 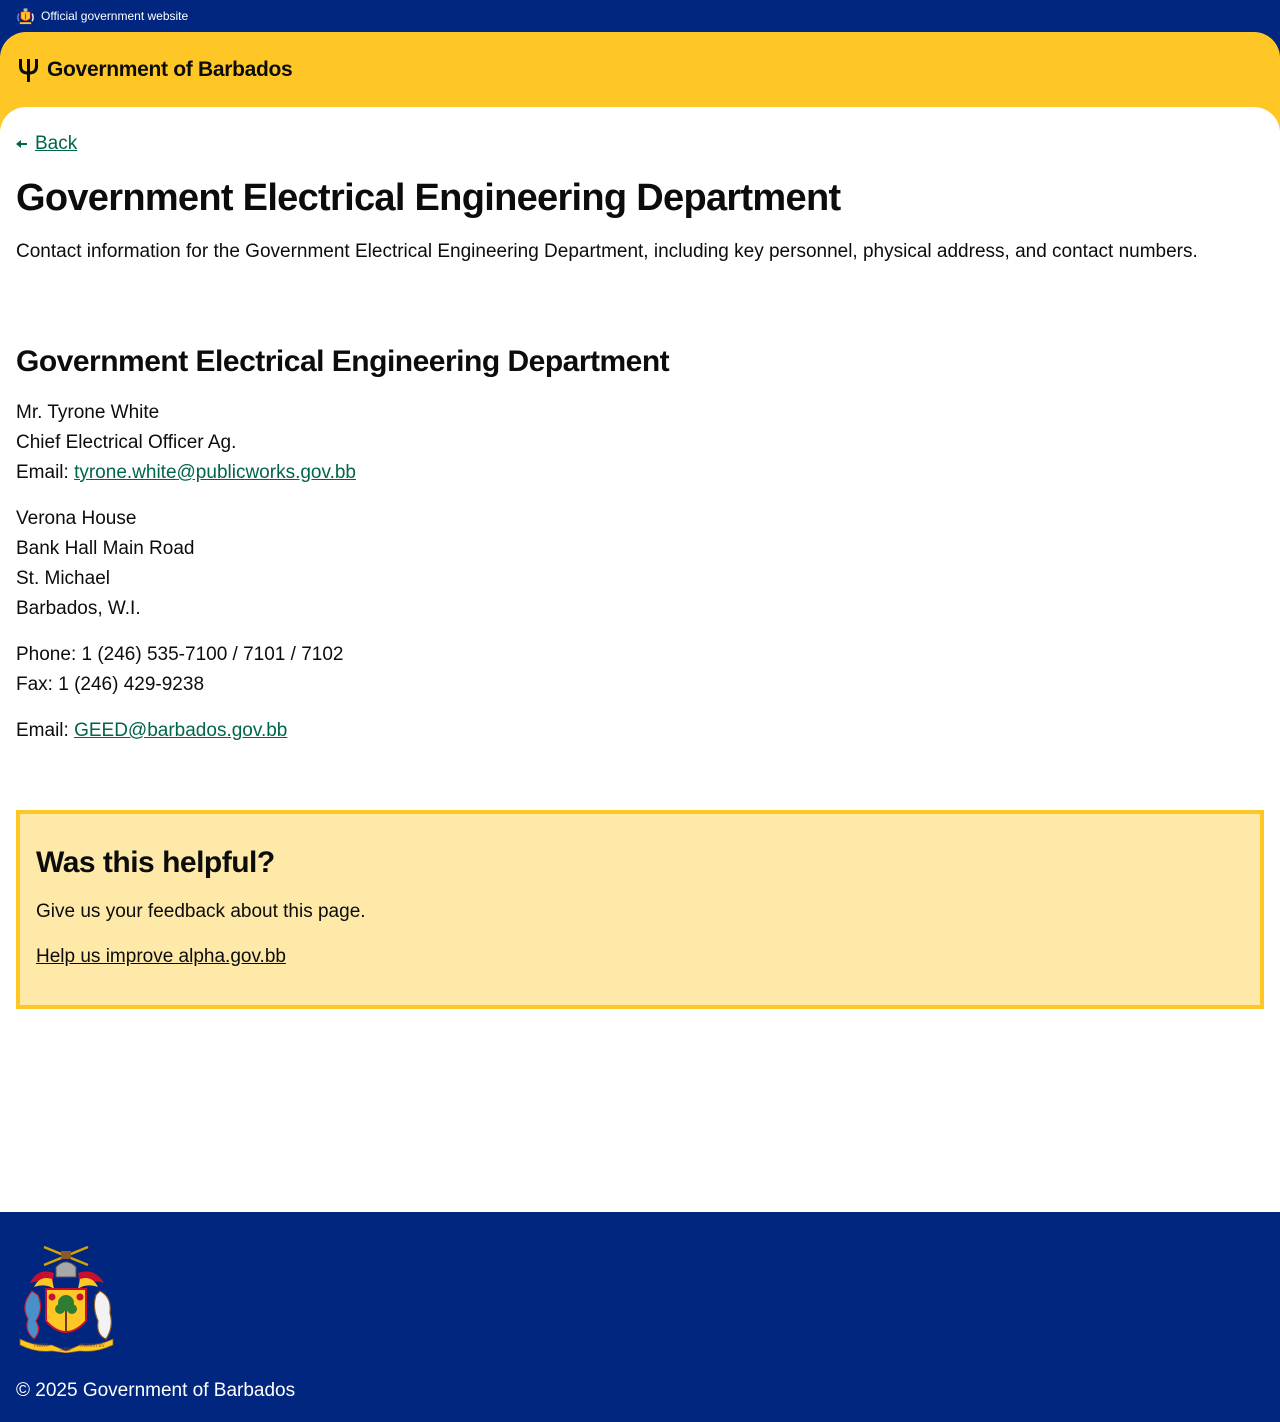 What do you see at coordinates (115, 16) in the screenshot?
I see `official-banner-text: Official government website` at bounding box center [115, 16].